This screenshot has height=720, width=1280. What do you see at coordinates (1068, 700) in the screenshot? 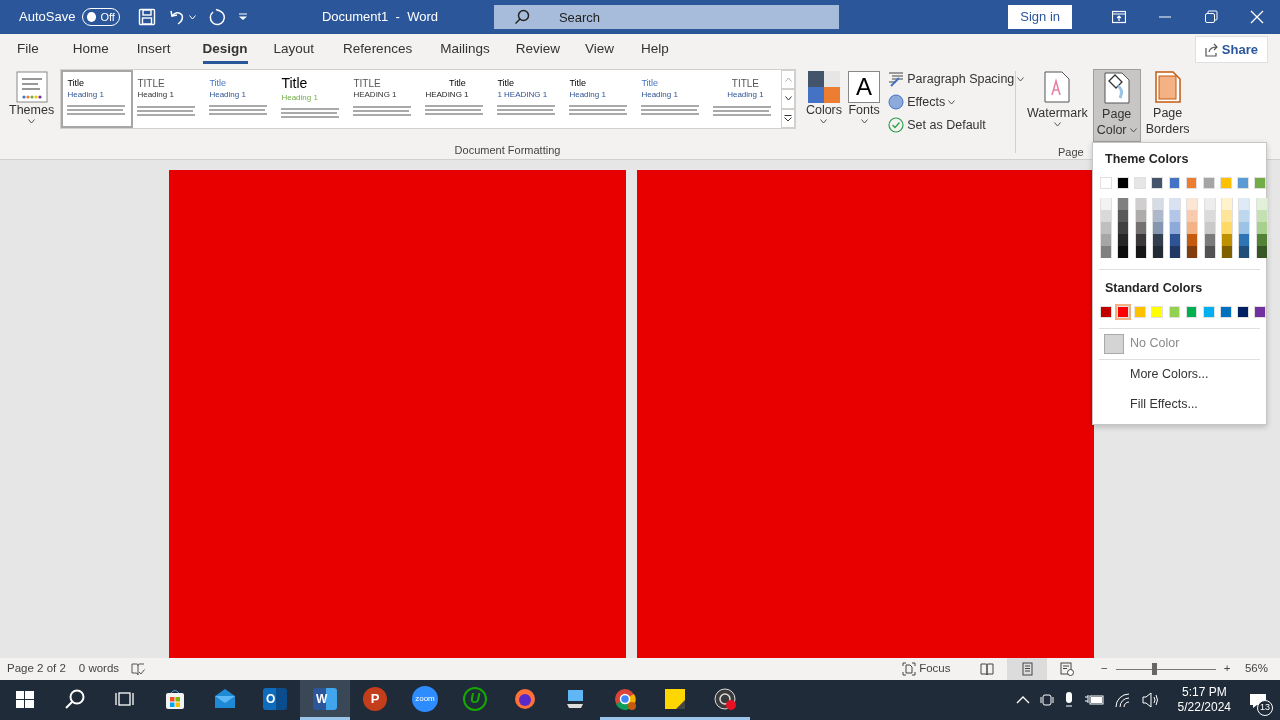
I see `microphone-icon` at bounding box center [1068, 700].